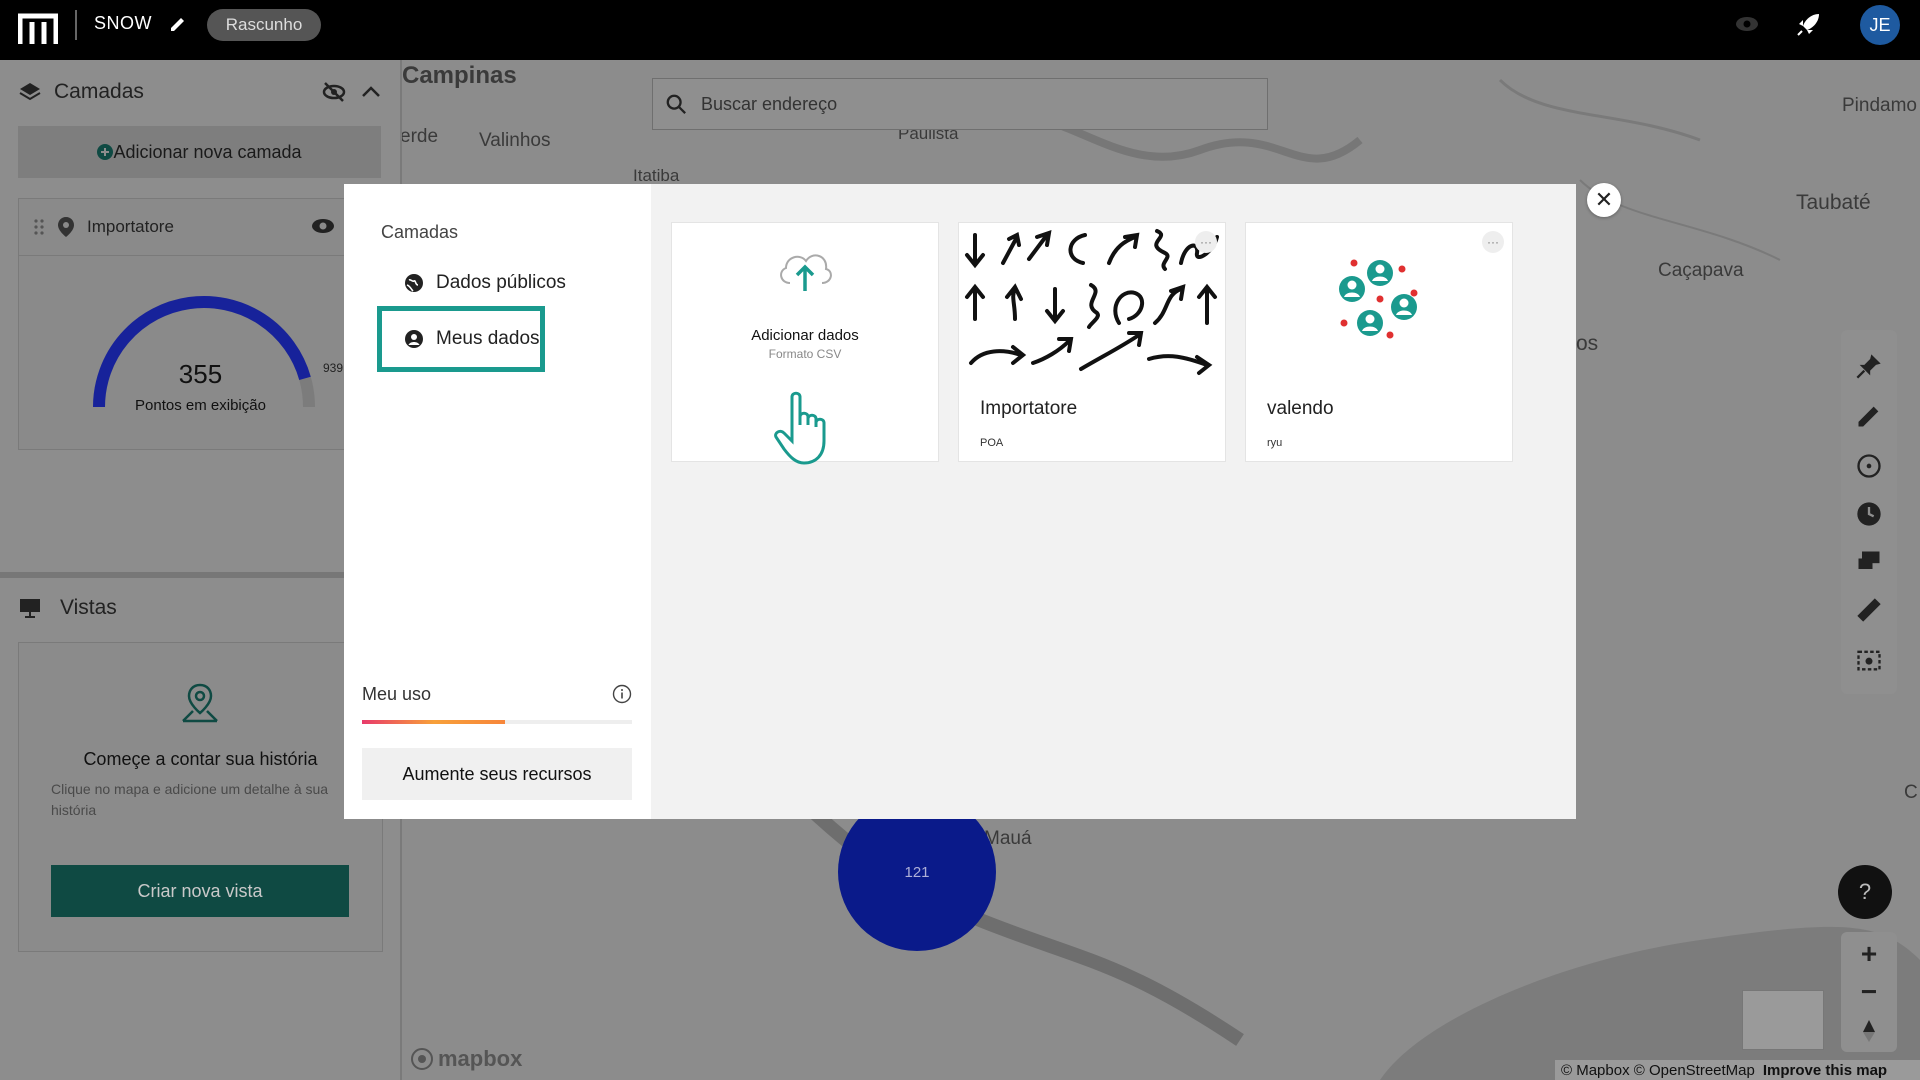  Describe the element at coordinates (992, 443) in the screenshot. I see `dataset-subtitle: POA` at that location.